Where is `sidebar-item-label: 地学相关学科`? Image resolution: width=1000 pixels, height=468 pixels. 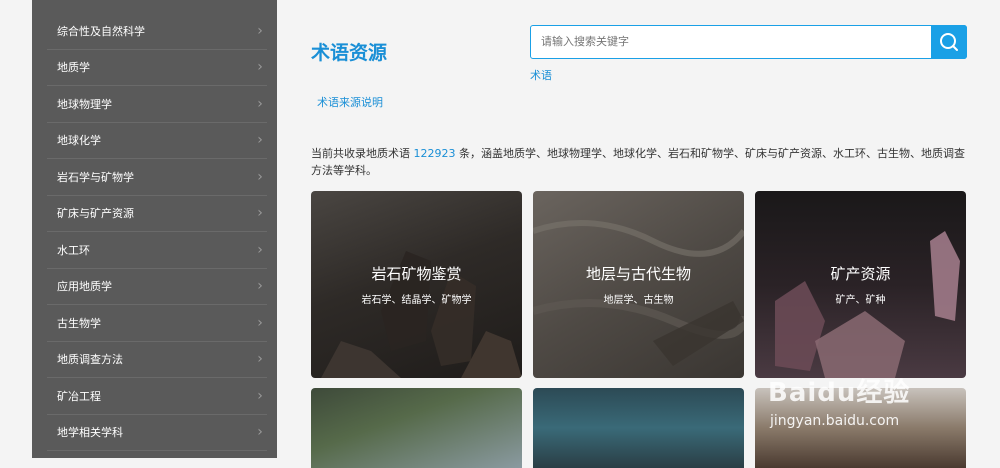 sidebar-item-label: 地学相关学科 is located at coordinates (90, 432).